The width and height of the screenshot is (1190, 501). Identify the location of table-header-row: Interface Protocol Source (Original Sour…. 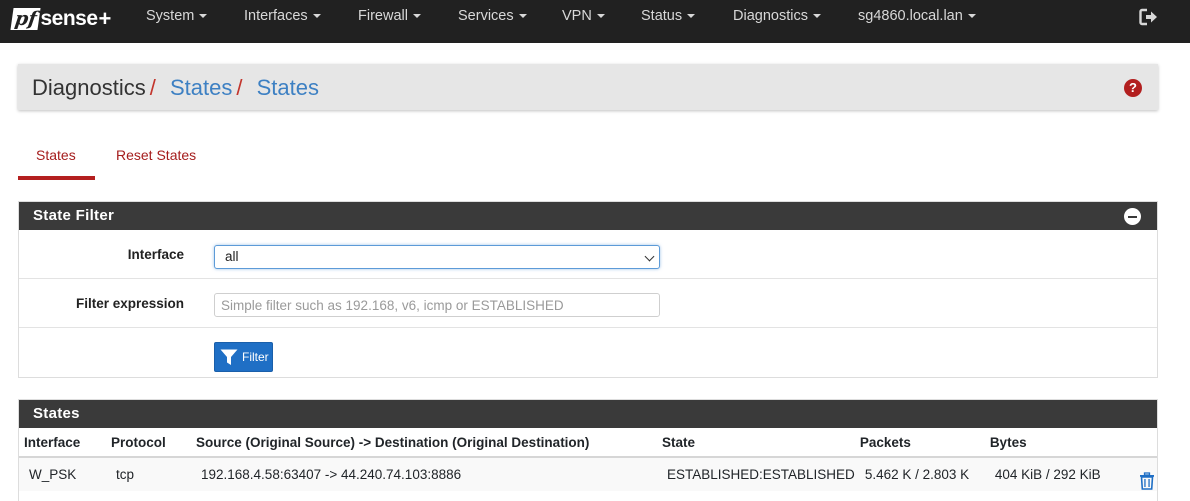
(588, 443).